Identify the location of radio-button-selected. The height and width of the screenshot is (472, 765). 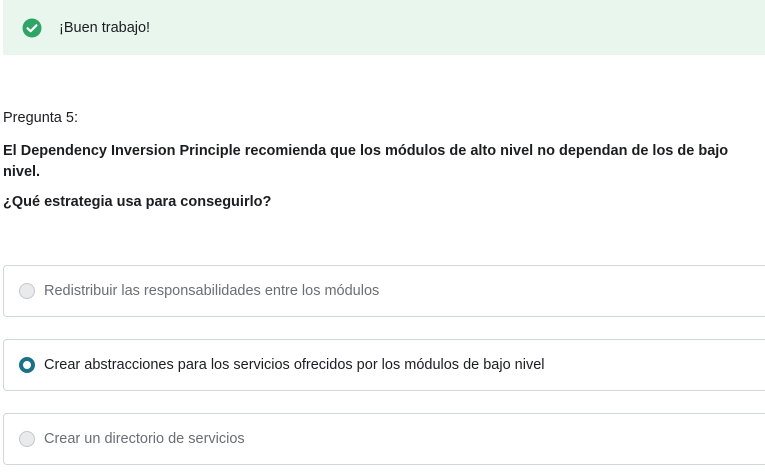
(27, 365).